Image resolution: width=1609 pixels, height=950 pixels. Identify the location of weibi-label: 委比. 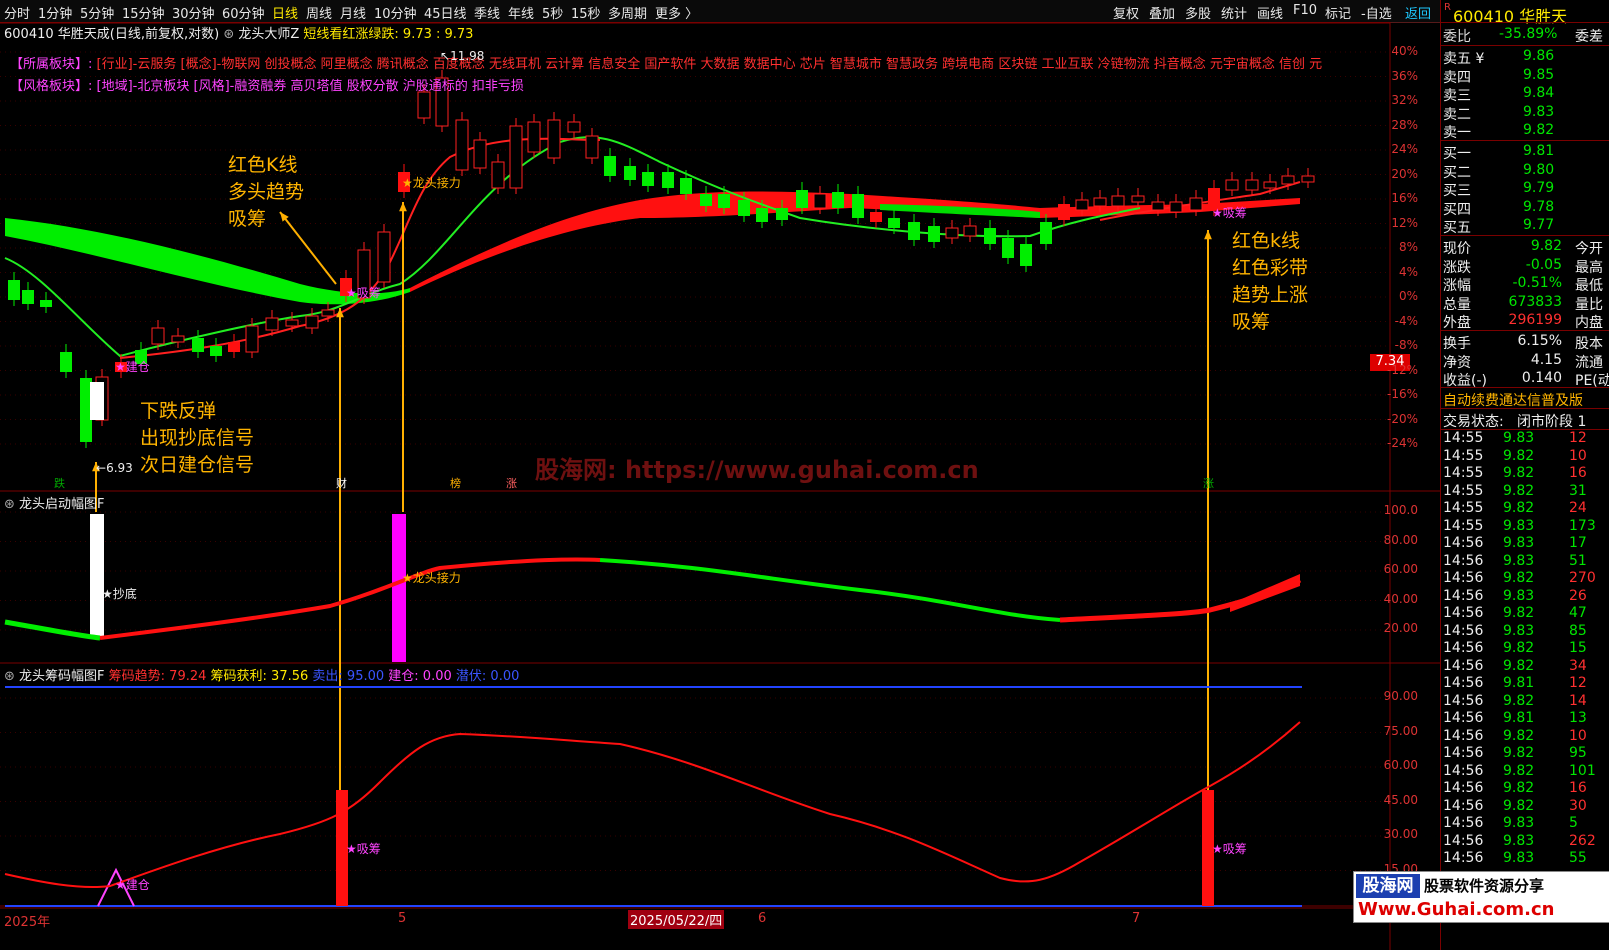
(1457, 37).